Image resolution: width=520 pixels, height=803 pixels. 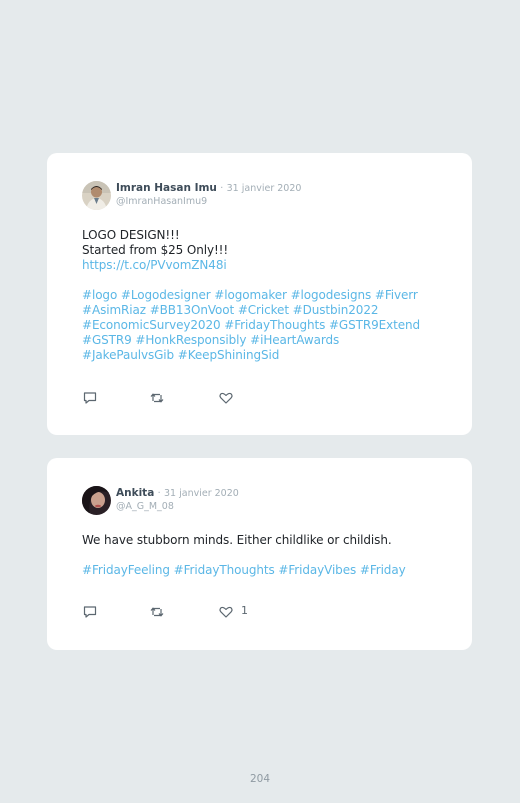 I want to click on hashtag: #BB13OnVoot, so click(x=192, y=310).